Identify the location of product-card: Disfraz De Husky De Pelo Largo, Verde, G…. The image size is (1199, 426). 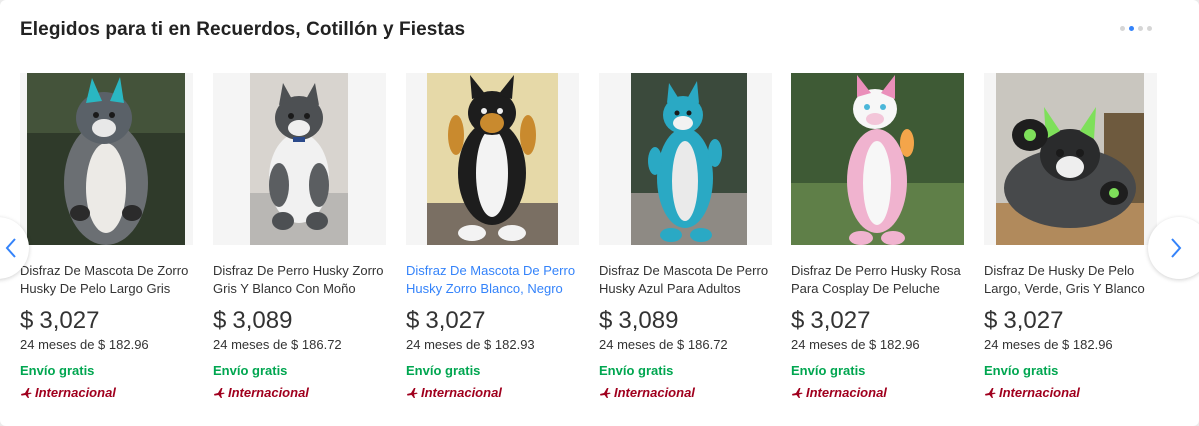
(1070, 238).